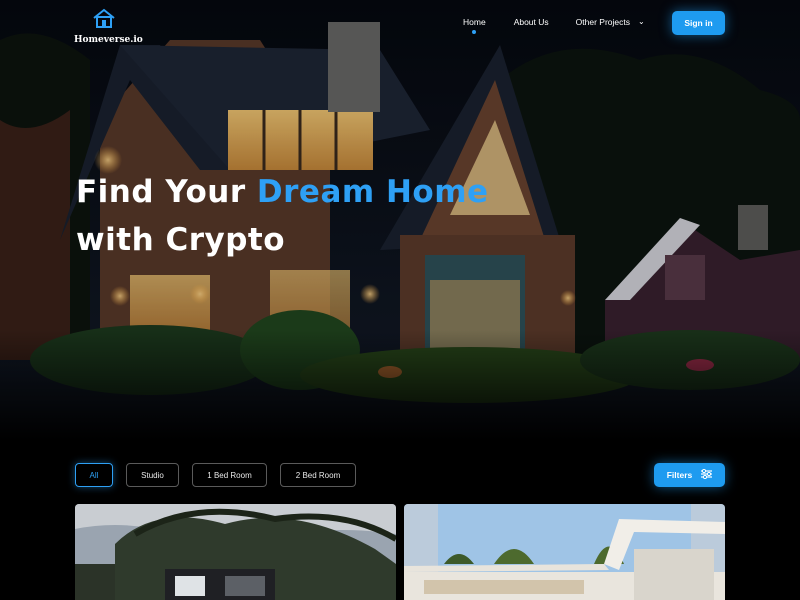  I want to click on nav-item-home: Home, so click(474, 25).